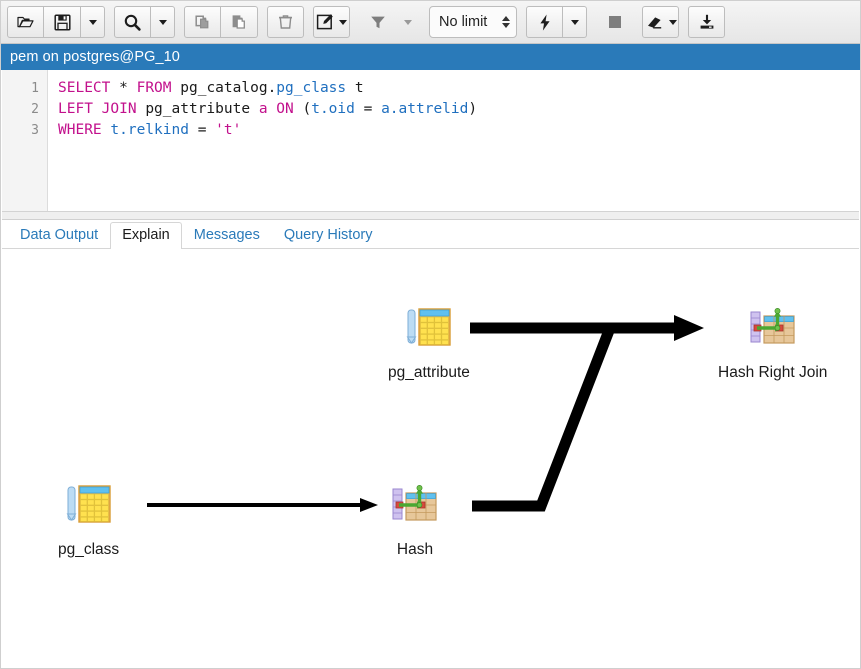  I want to click on line-number: 2, so click(35, 109).